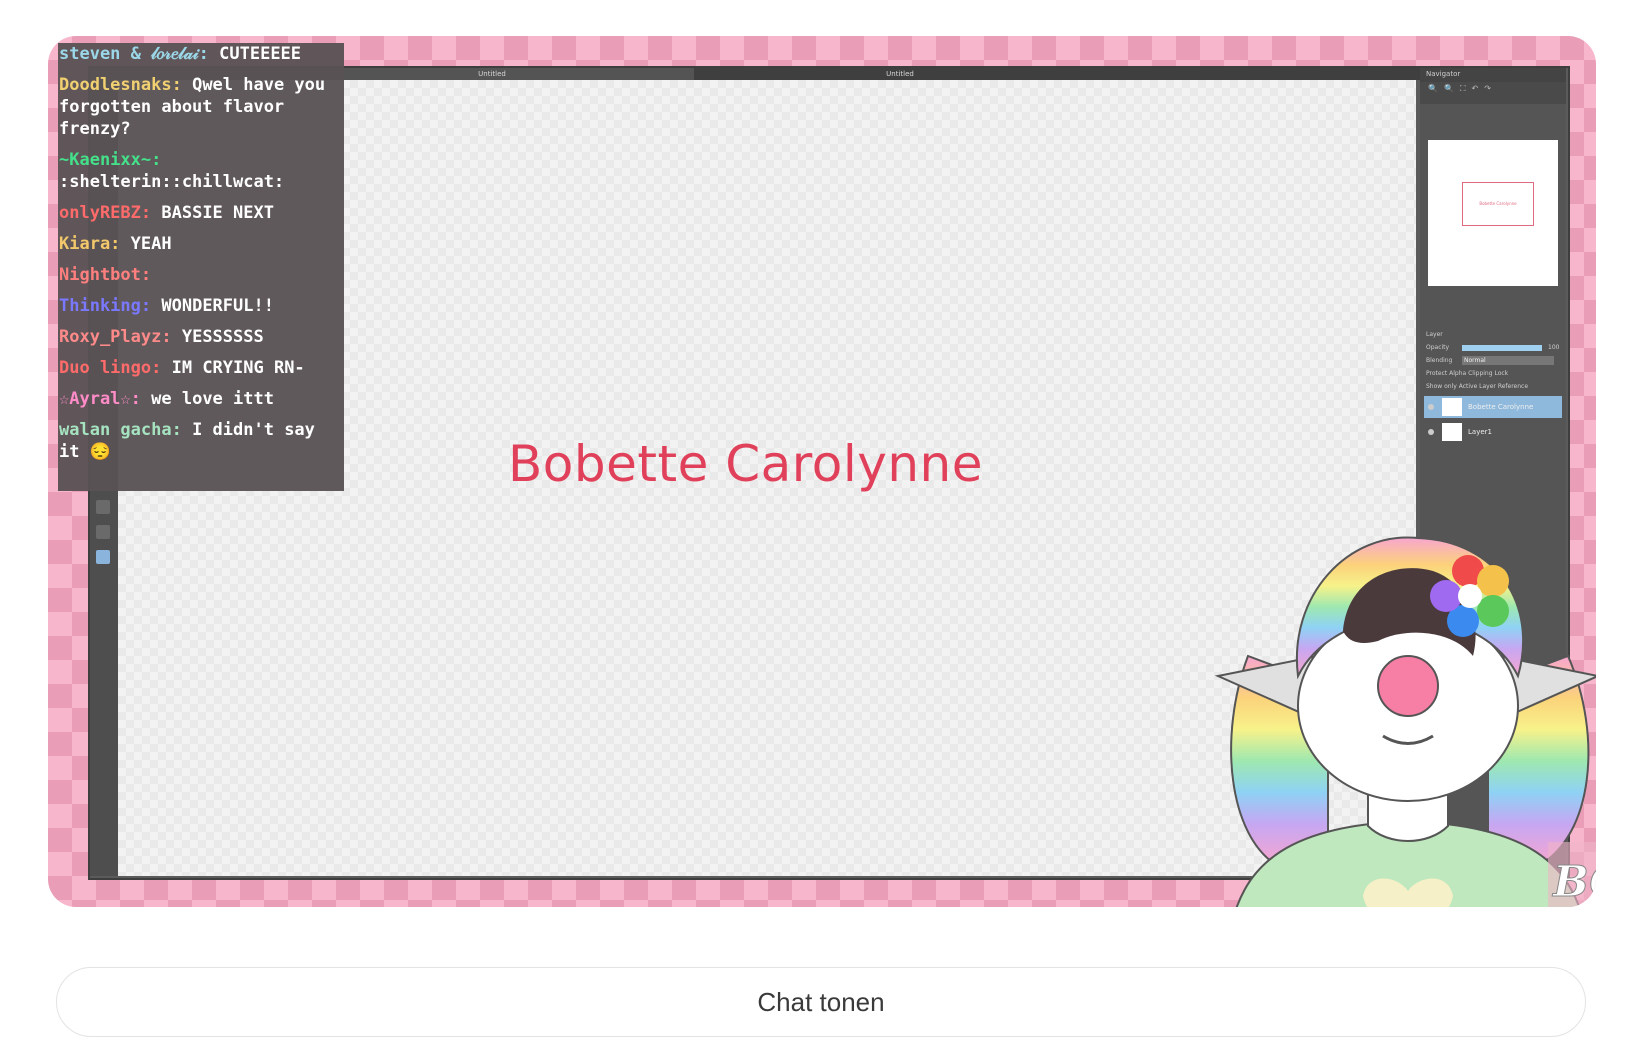  What do you see at coordinates (1493, 360) in the screenshot?
I see `blending-row: Blending Normal` at bounding box center [1493, 360].